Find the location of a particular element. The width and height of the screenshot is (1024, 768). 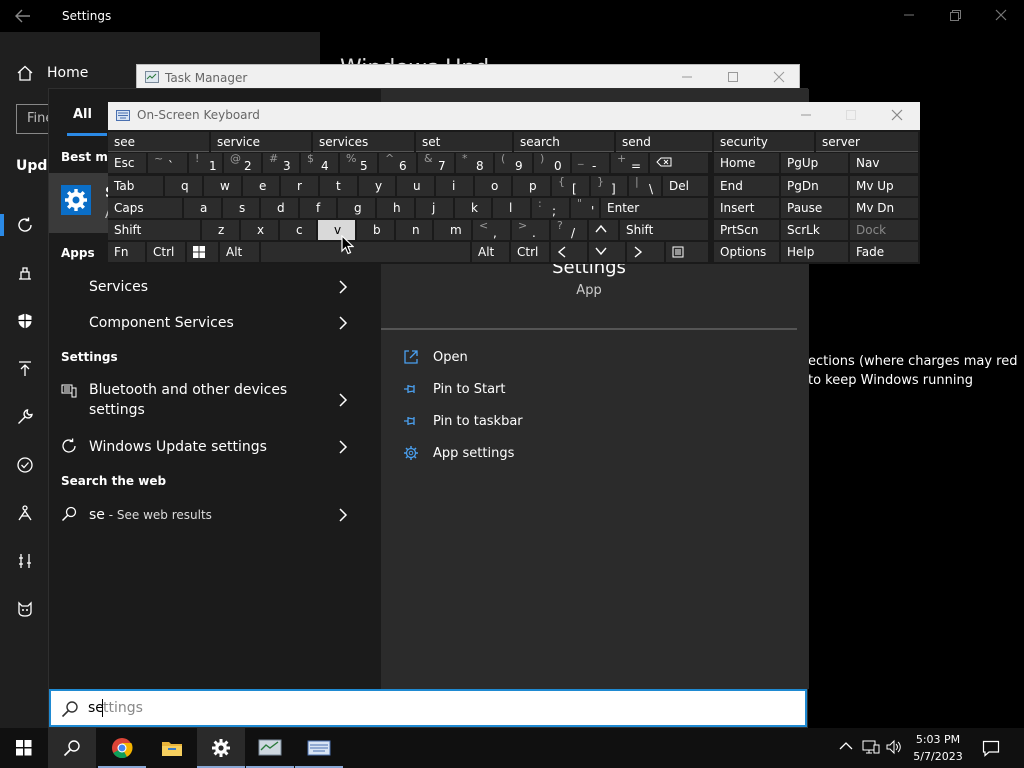

key-ctrl: Ctrl is located at coordinates (166, 252).